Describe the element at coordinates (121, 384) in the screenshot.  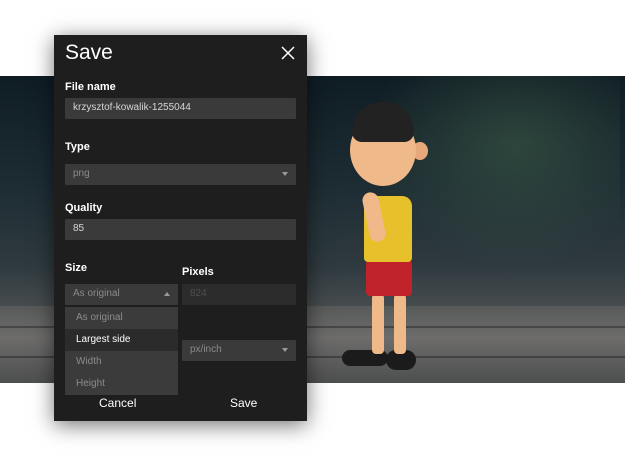
I see `size-option-height: Height` at that location.